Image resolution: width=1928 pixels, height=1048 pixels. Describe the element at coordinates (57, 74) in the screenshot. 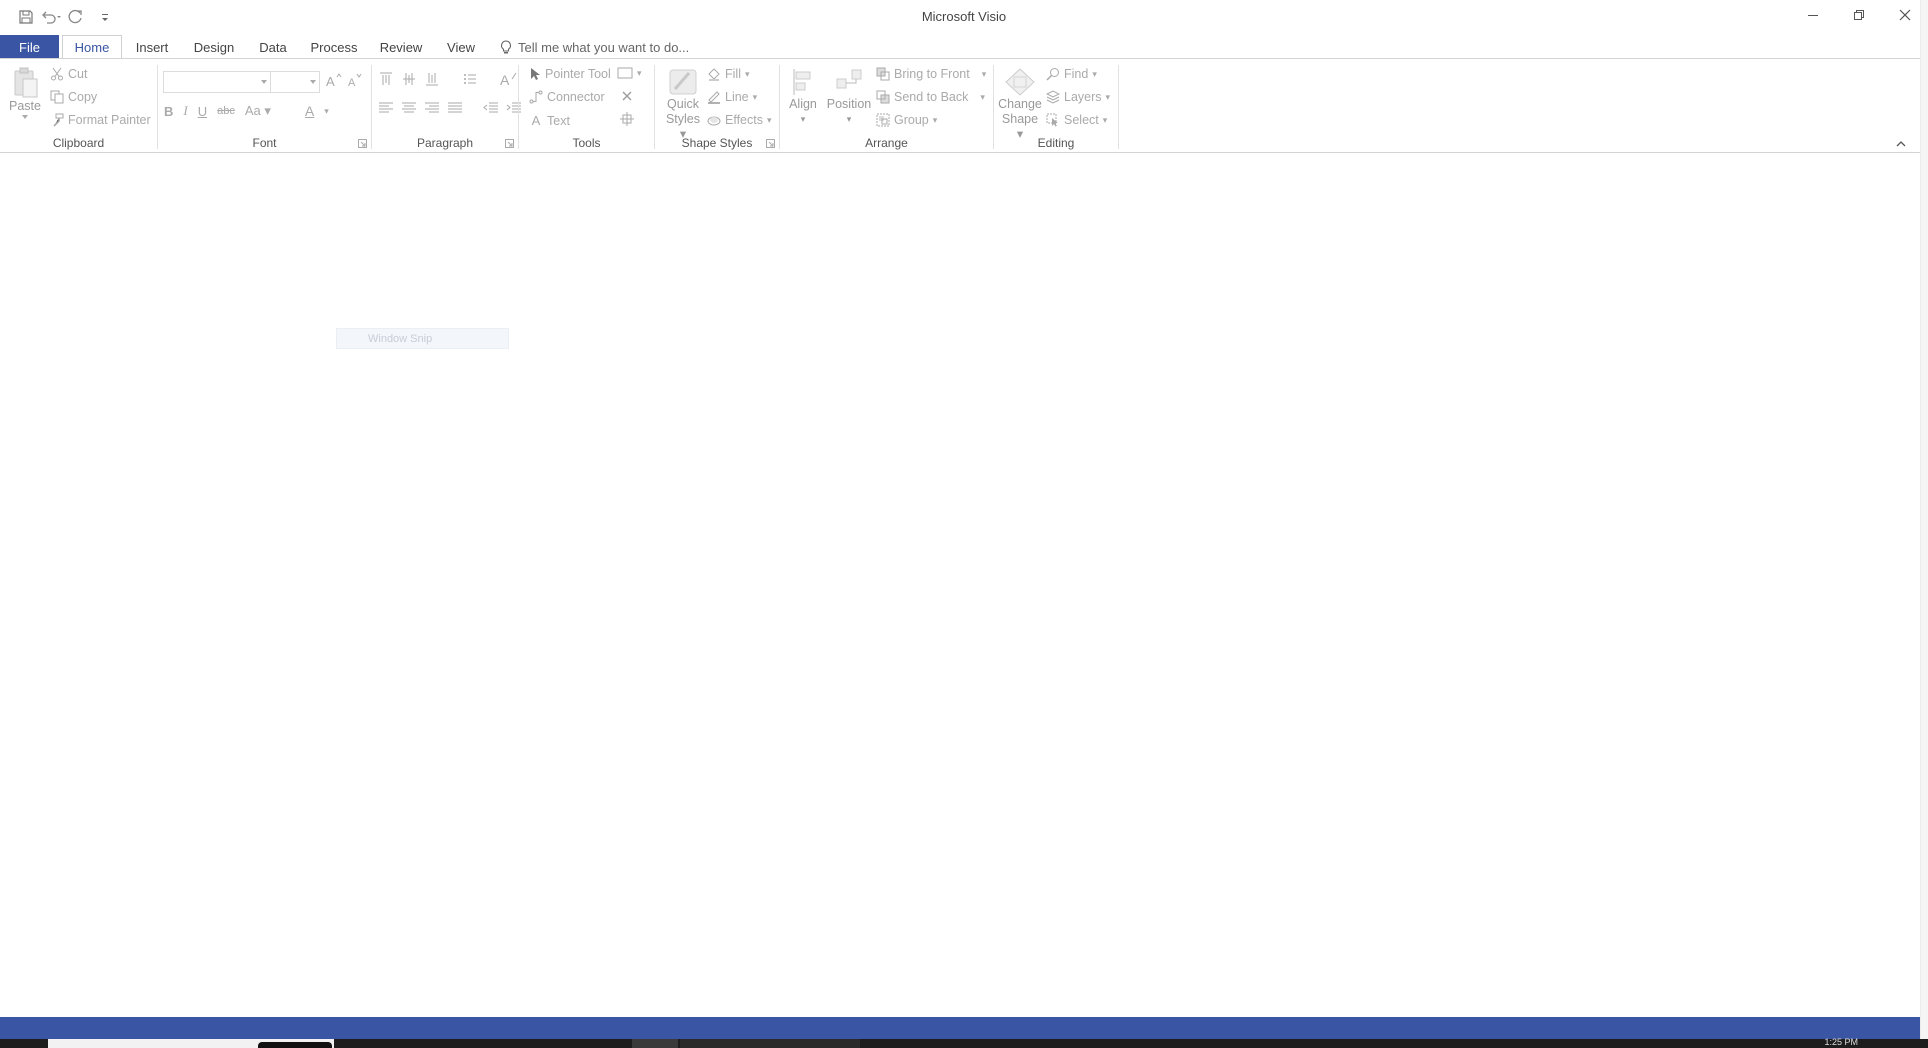

I see `scissors-icon` at that location.